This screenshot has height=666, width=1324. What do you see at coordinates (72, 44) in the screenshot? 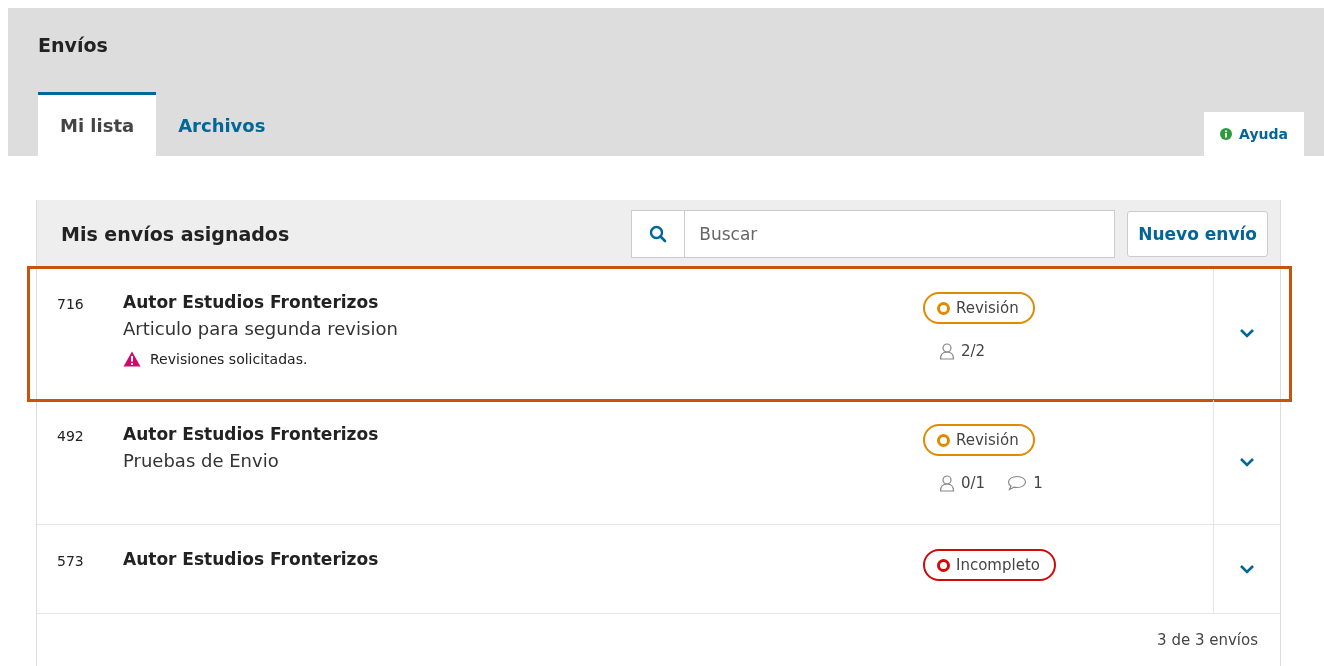
I see `page-title: Envíos` at bounding box center [72, 44].